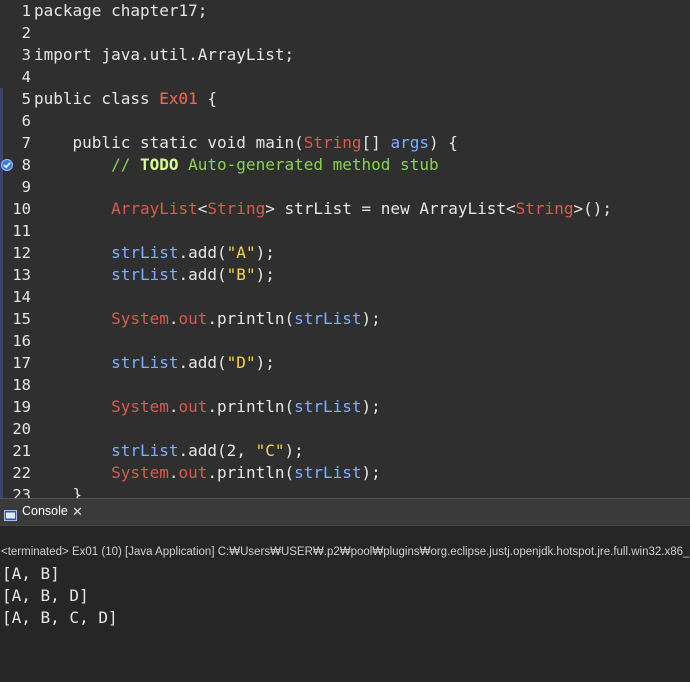  What do you see at coordinates (345, 341) in the screenshot?
I see `code-line: 16` at bounding box center [345, 341].